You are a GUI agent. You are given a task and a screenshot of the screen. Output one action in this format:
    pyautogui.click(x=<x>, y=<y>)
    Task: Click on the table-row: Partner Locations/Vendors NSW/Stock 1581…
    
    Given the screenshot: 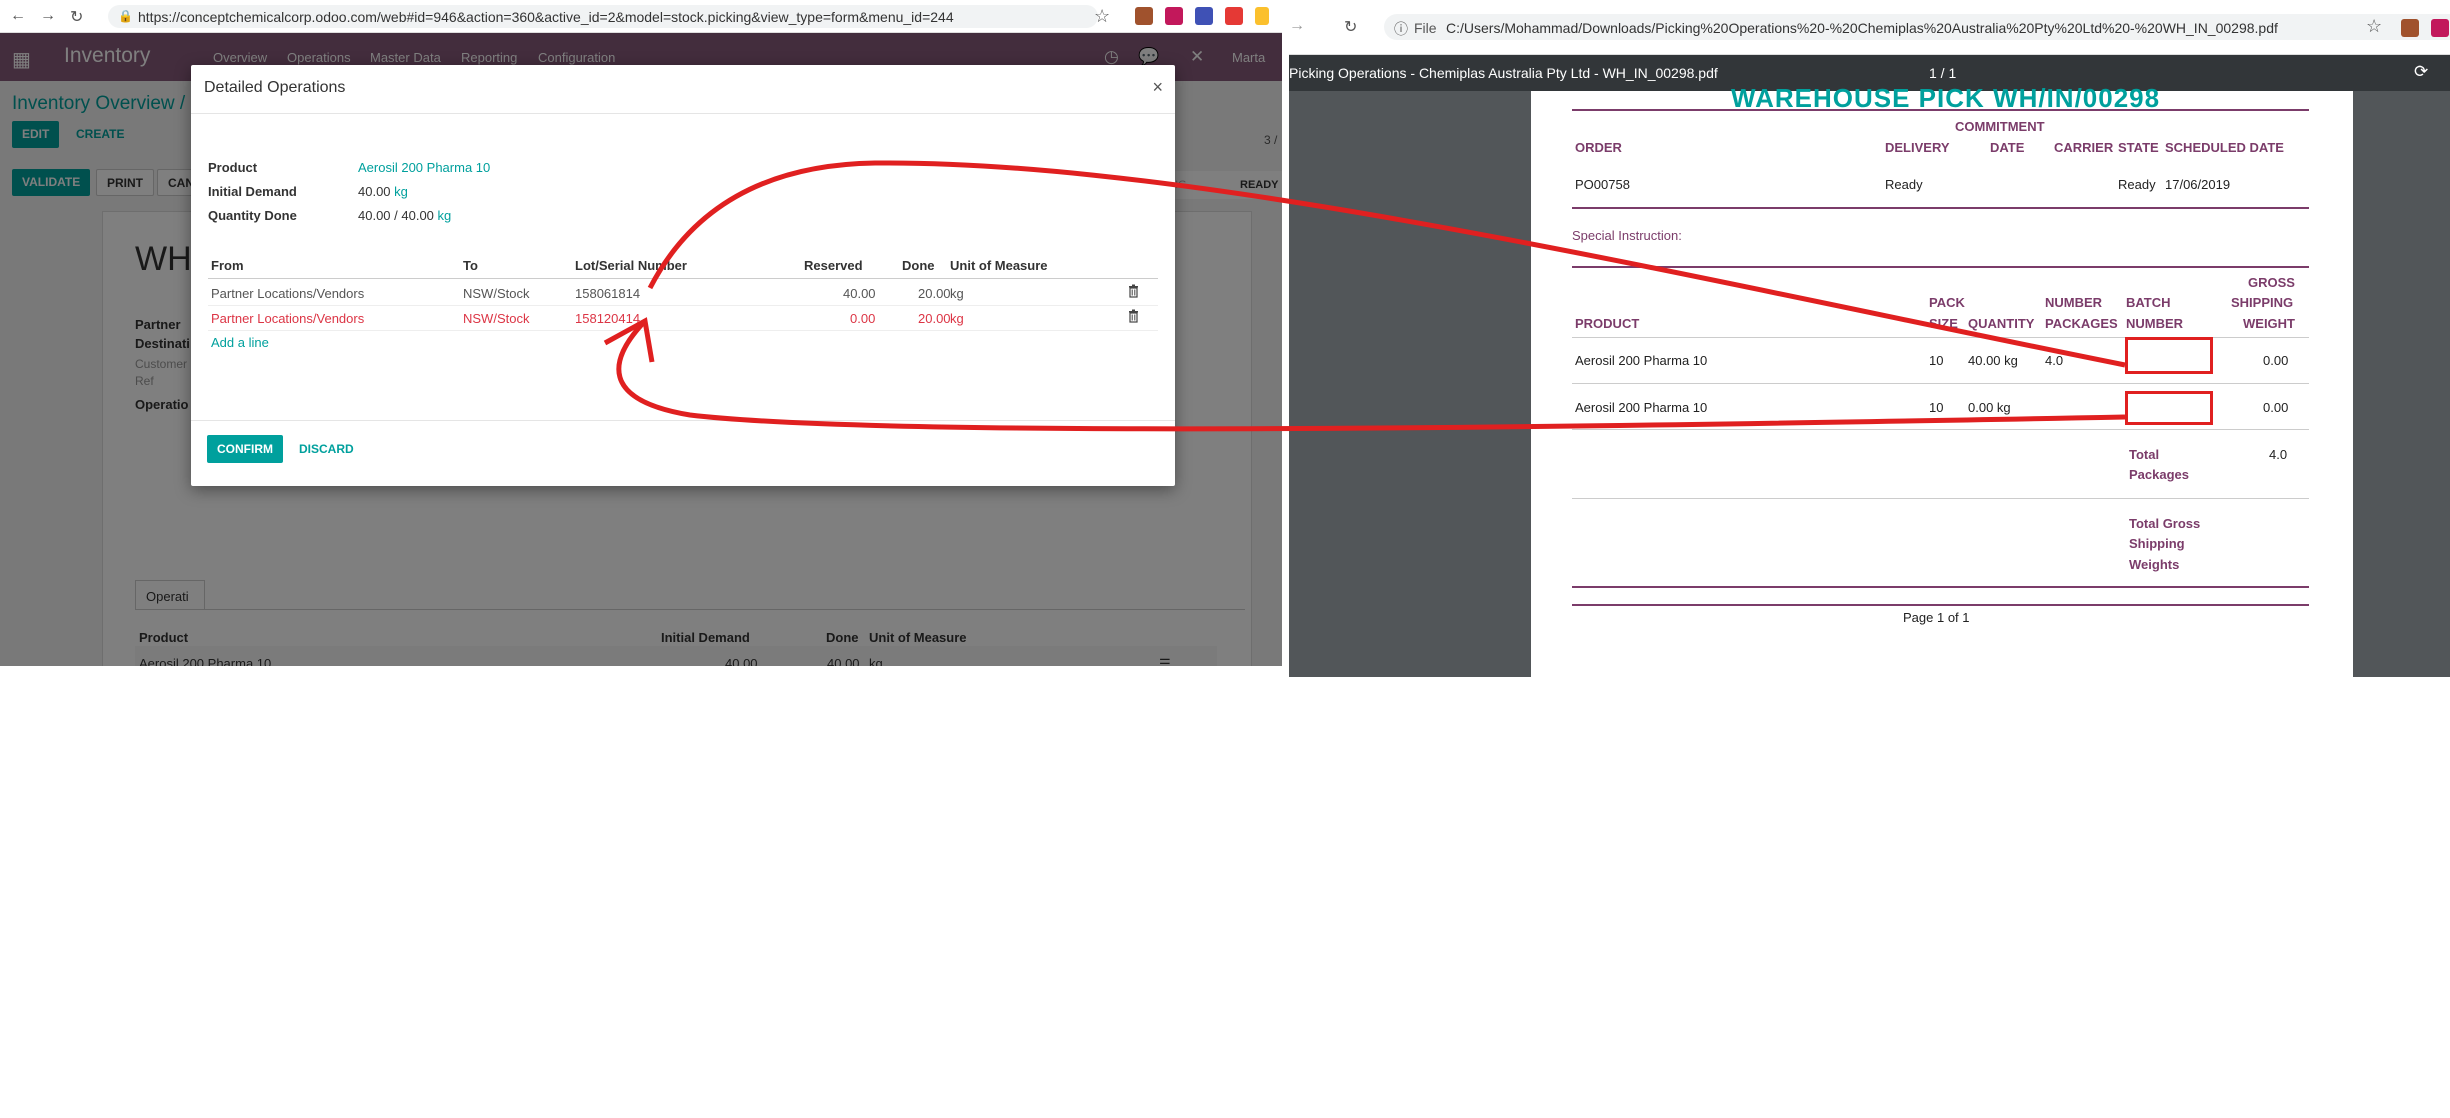 What is the action you would take?
    pyautogui.click(x=683, y=318)
    